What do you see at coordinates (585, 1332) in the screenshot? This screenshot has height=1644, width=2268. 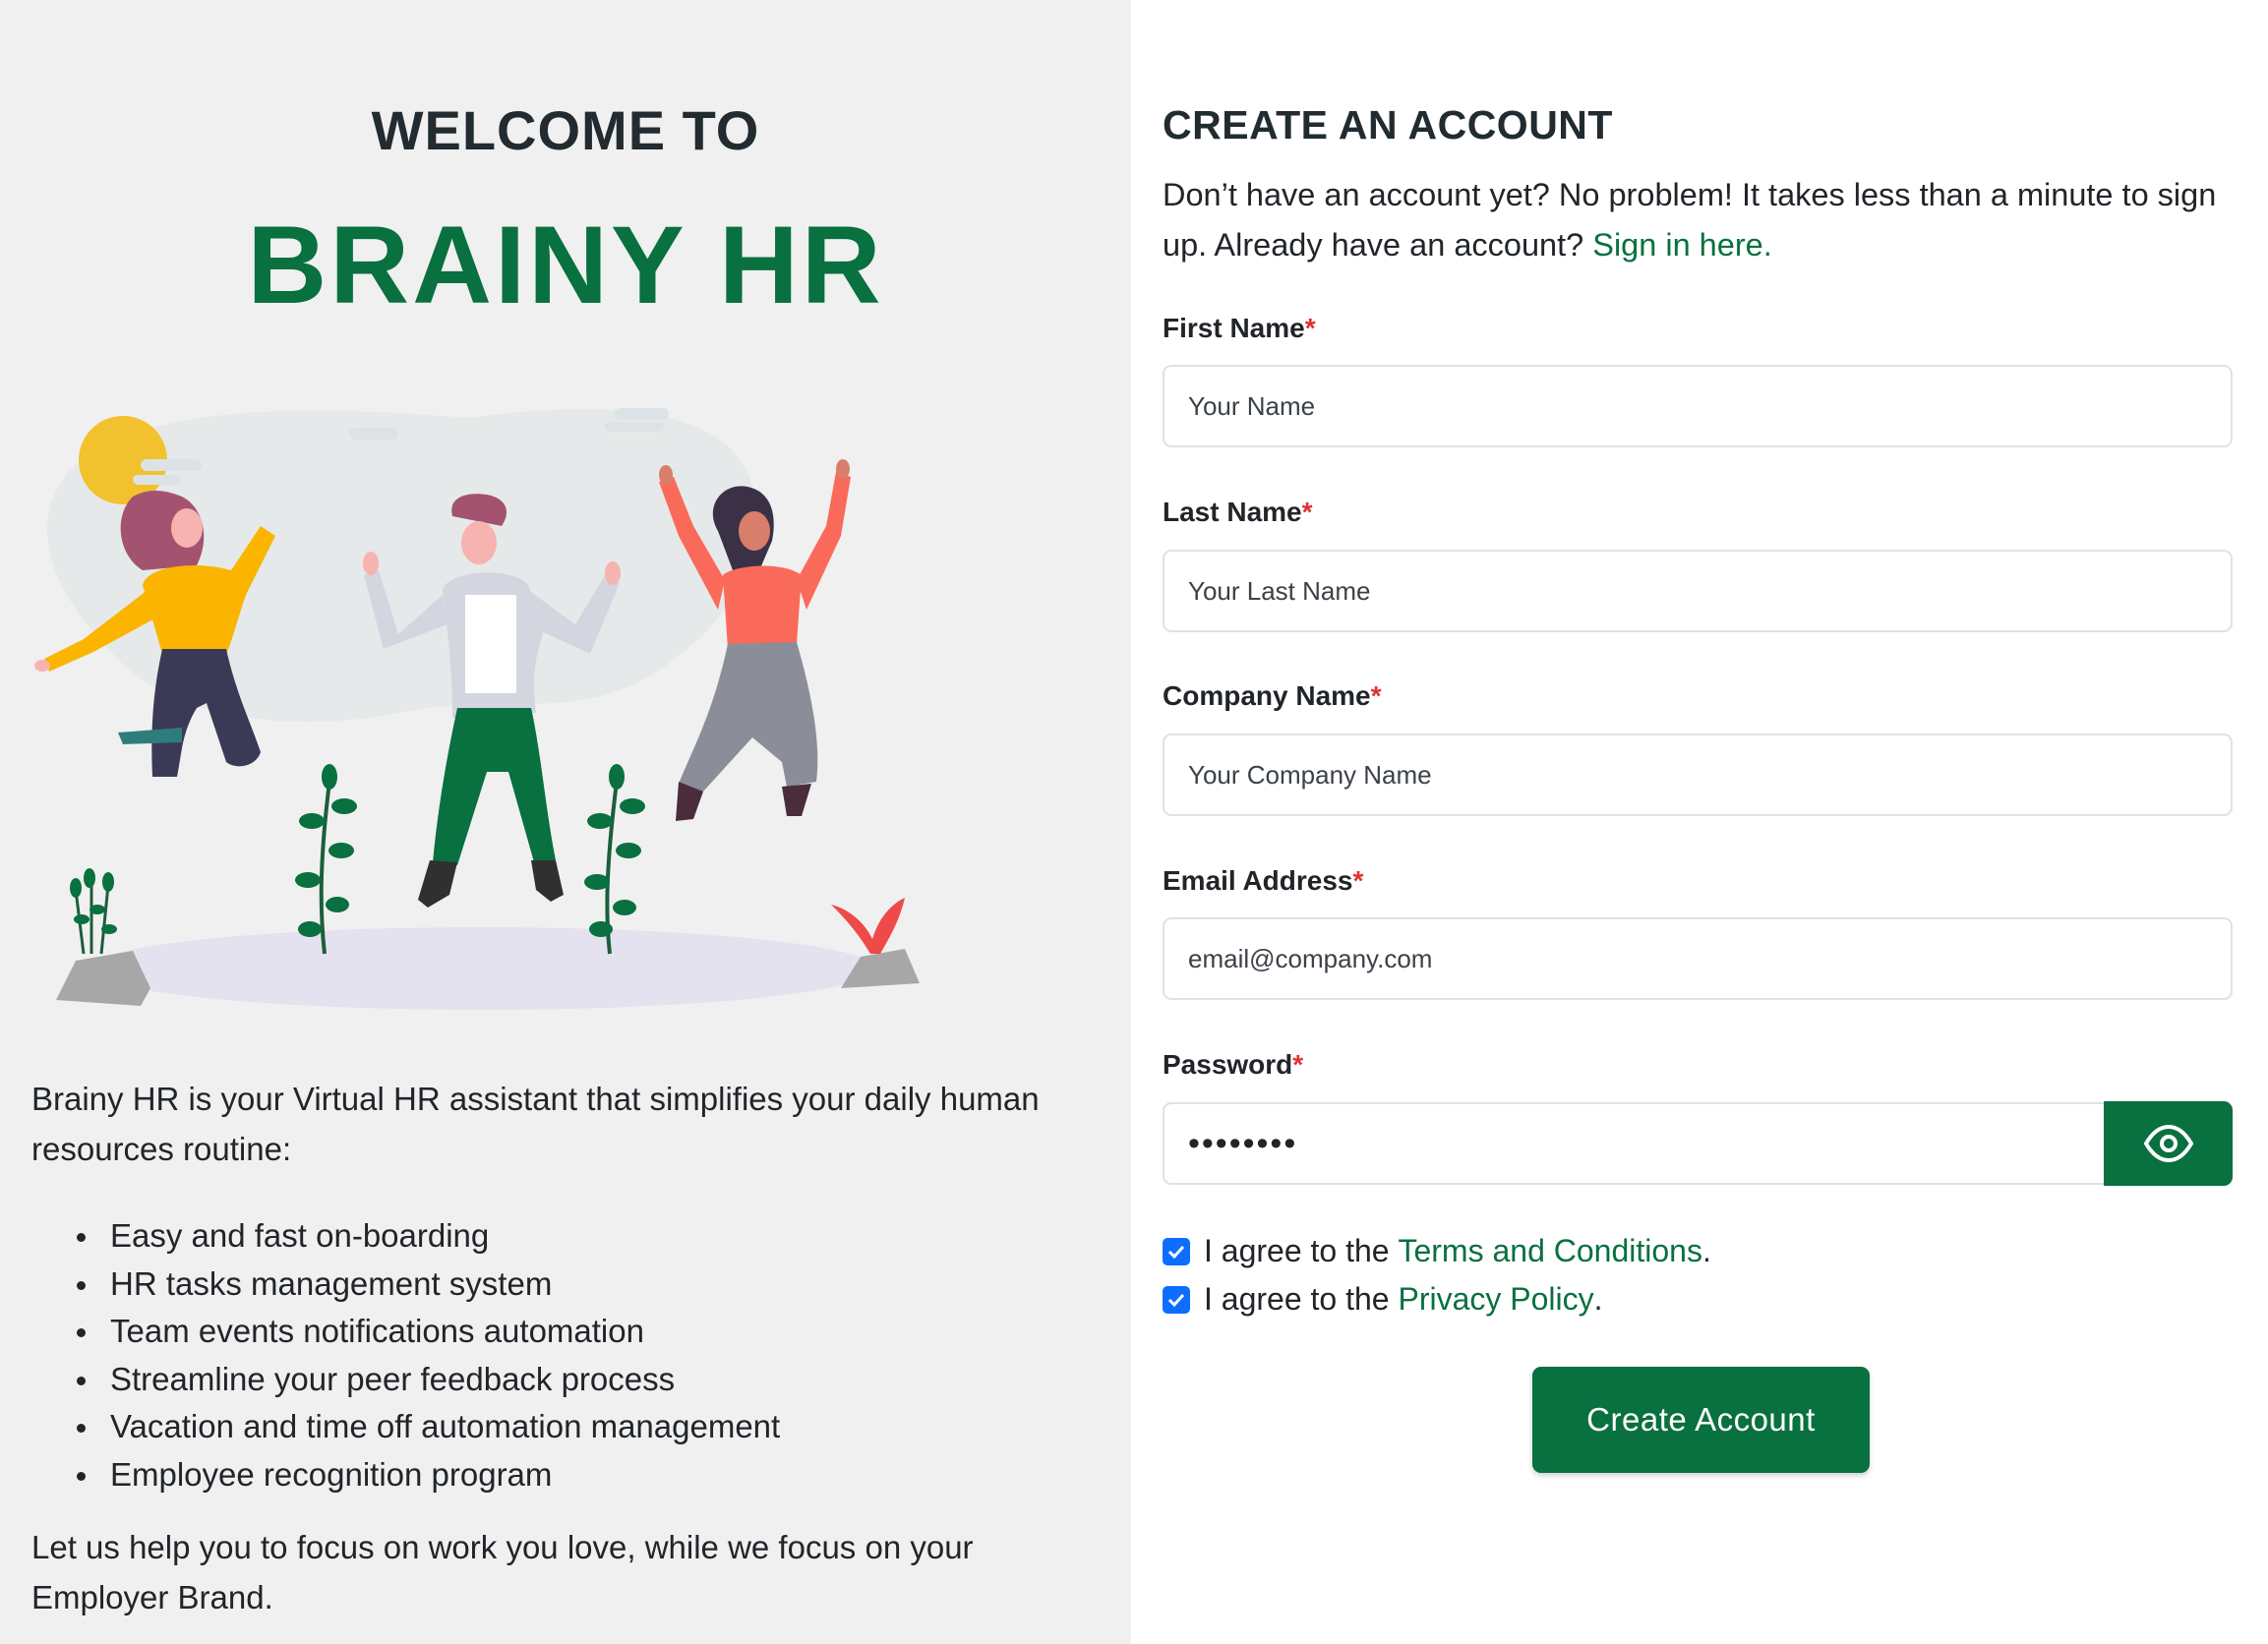 I see `feature-item: Team events notifications automation` at bounding box center [585, 1332].